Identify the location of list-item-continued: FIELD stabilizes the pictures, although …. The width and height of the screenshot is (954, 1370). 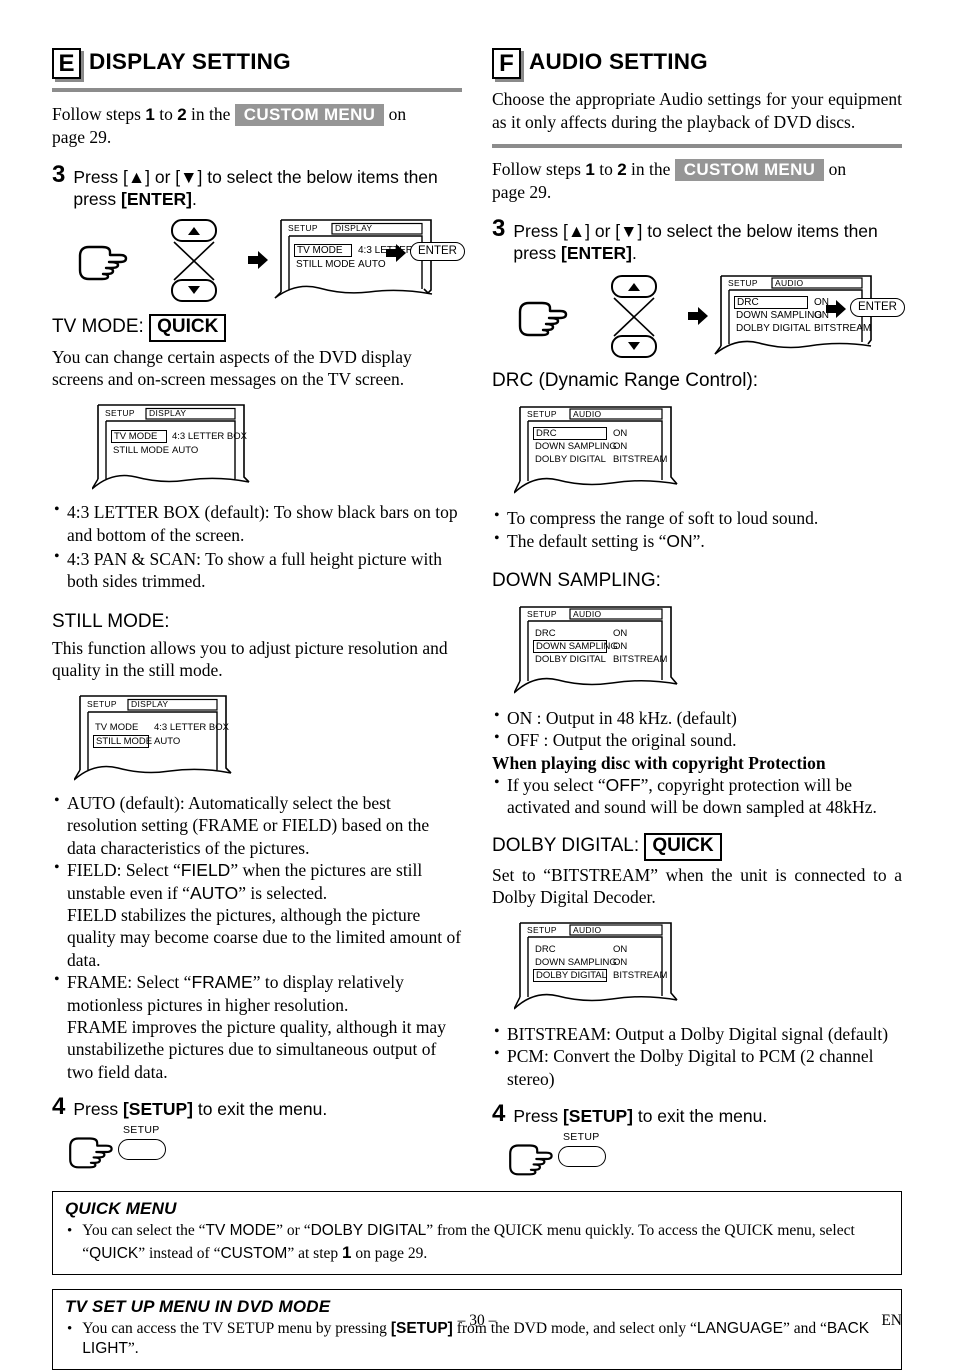
(264, 937).